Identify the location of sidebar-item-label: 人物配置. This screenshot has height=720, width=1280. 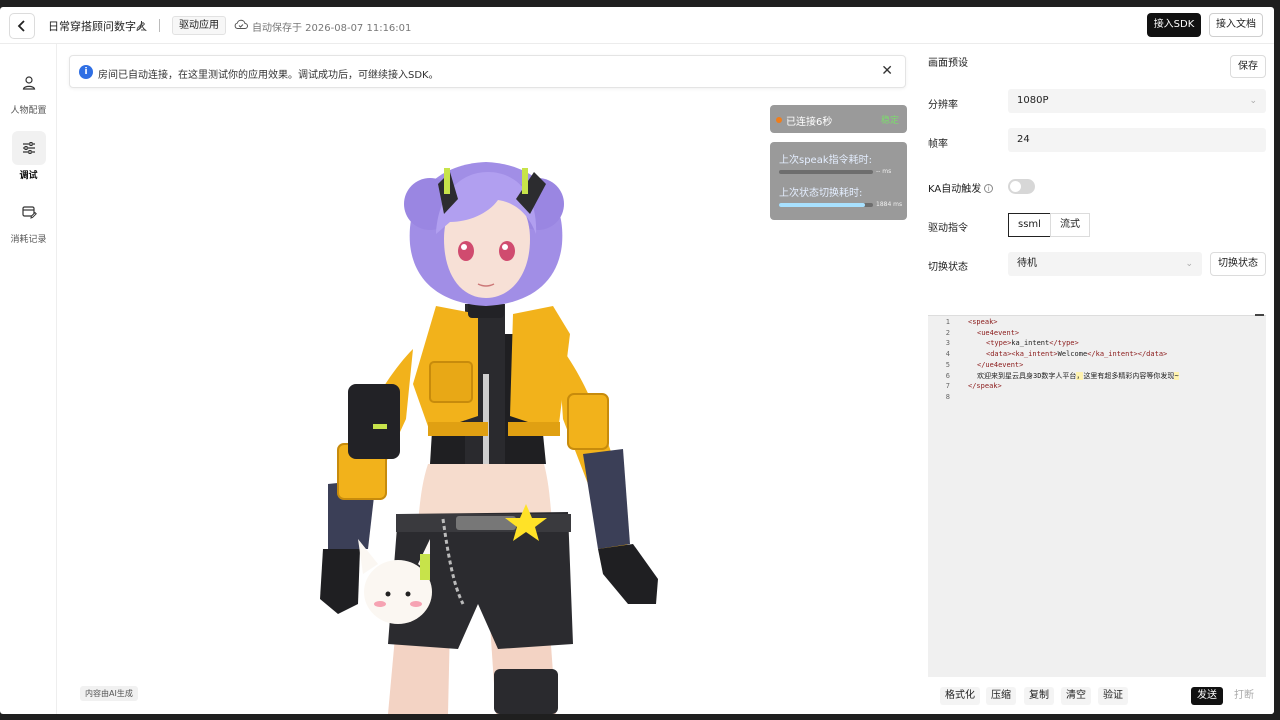
(28, 111).